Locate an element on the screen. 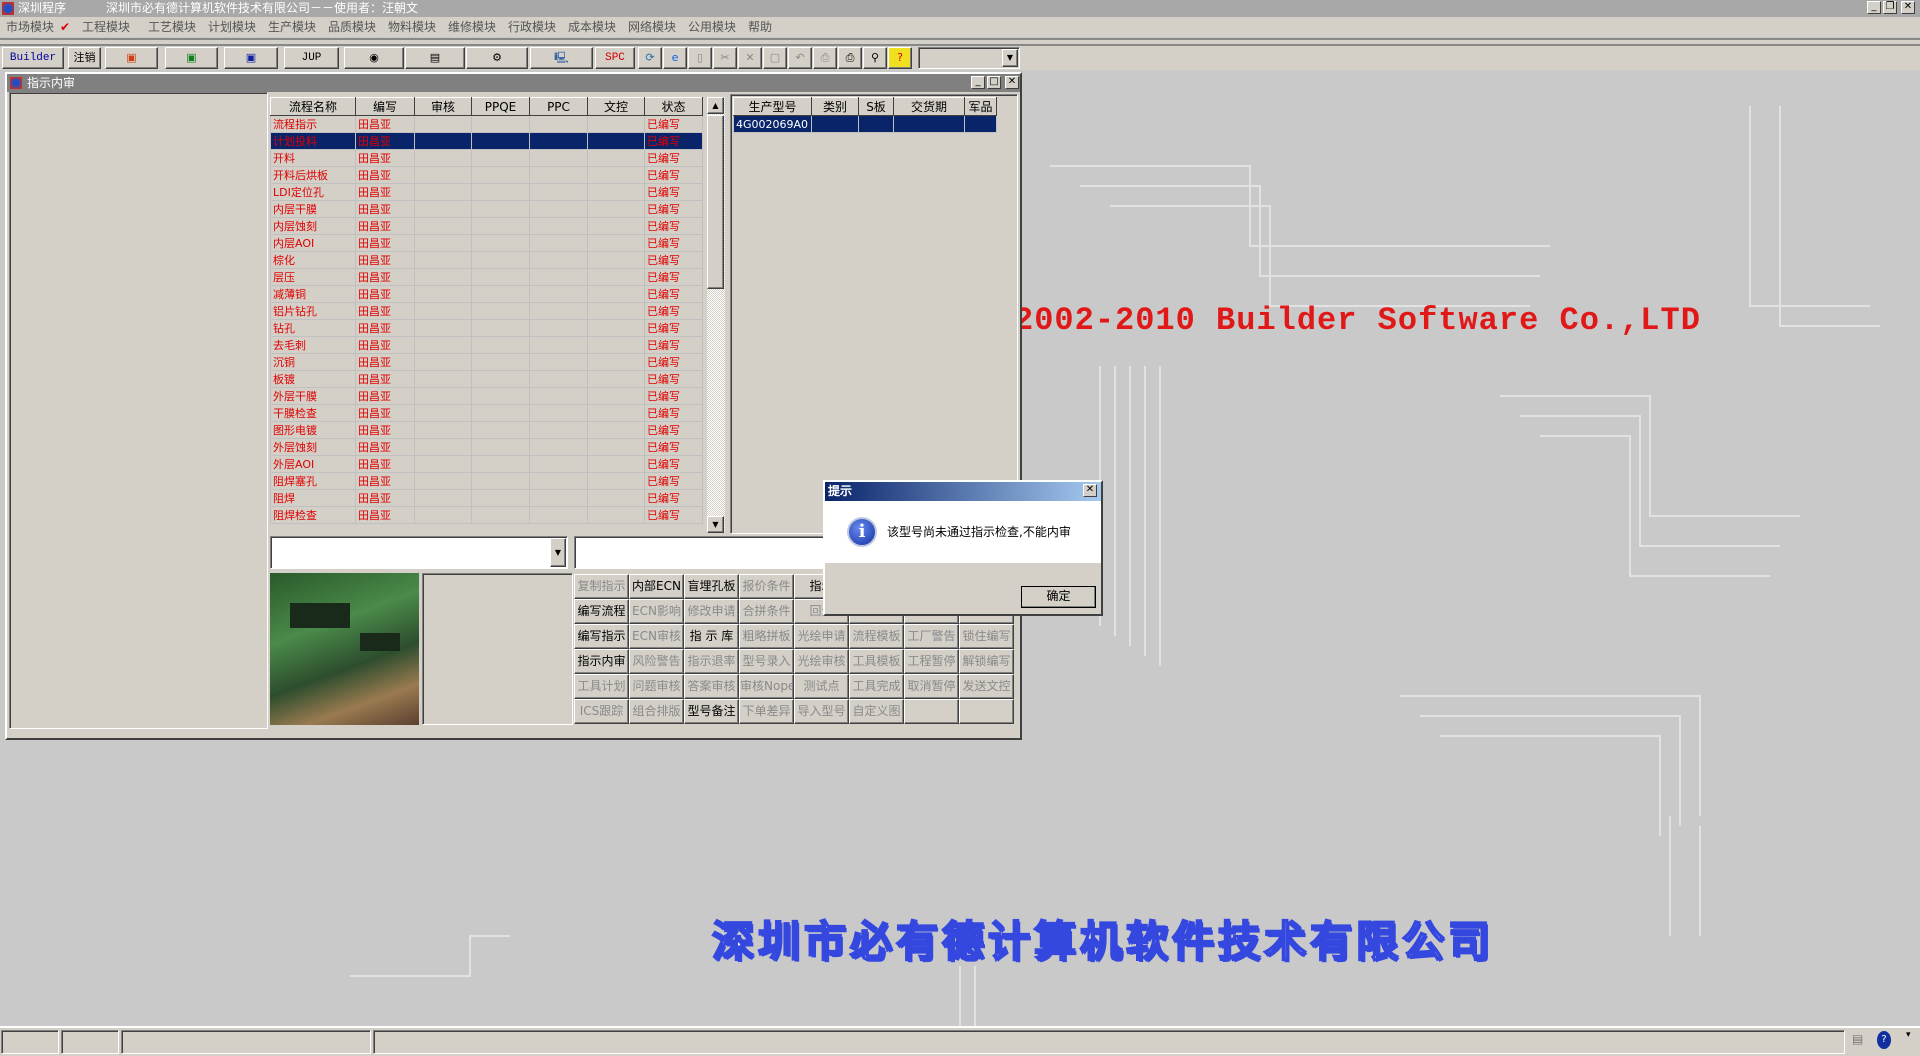 The width and height of the screenshot is (1920, 1056). preview-icon: ⎙ is located at coordinates (825, 58).